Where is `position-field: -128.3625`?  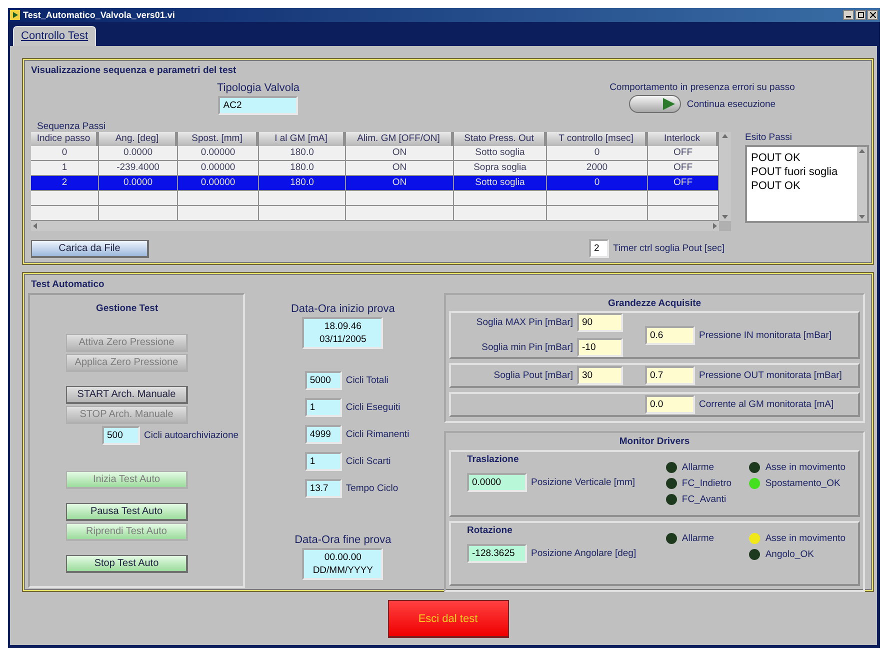 position-field: -128.3625 is located at coordinates (497, 553).